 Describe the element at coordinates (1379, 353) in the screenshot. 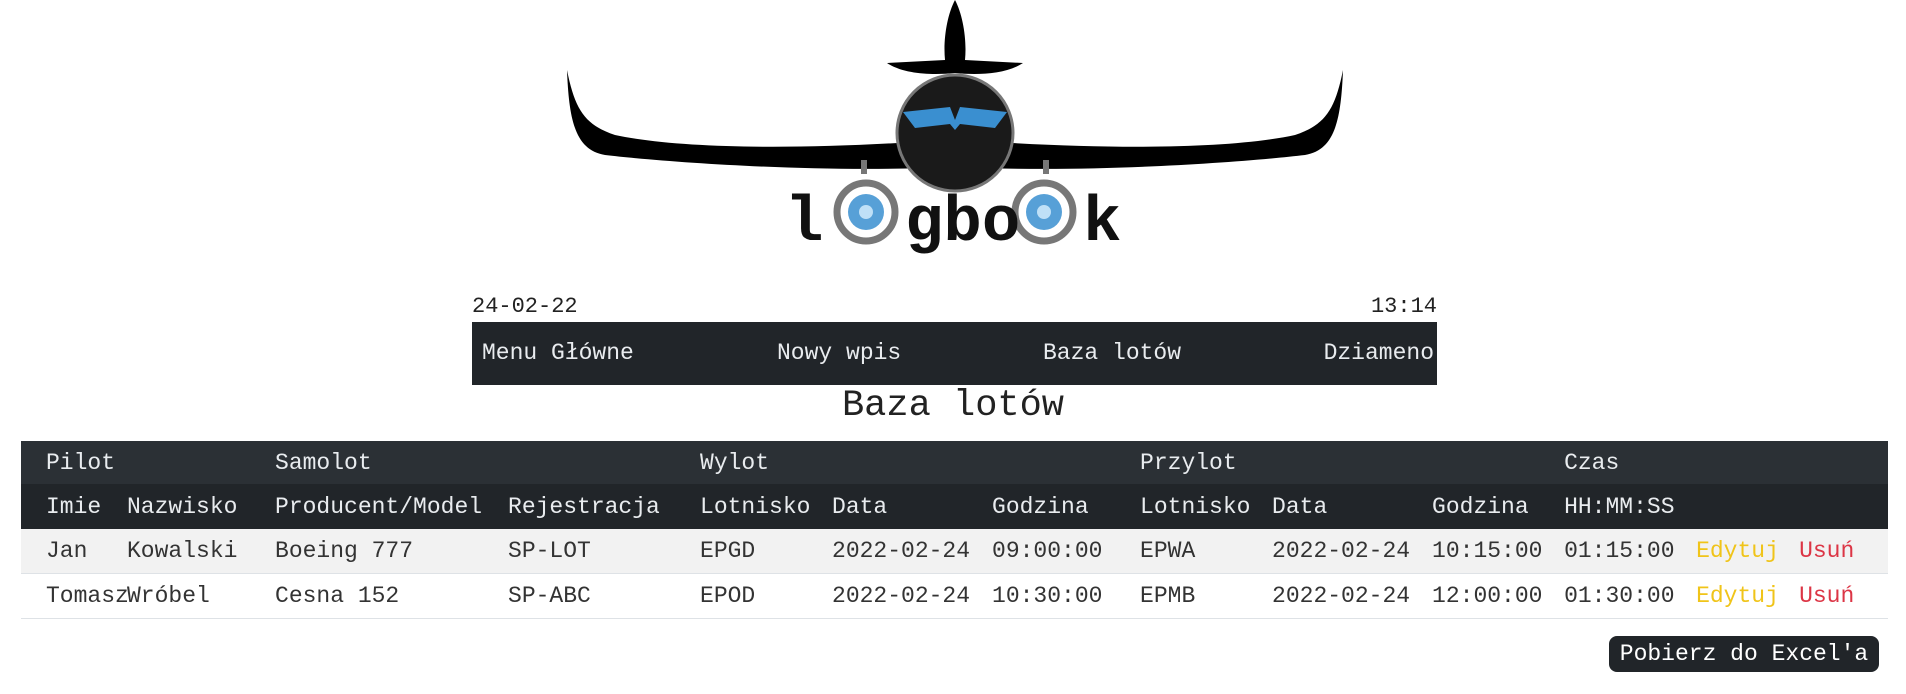

I see `nav-item-user: Dziameno` at that location.